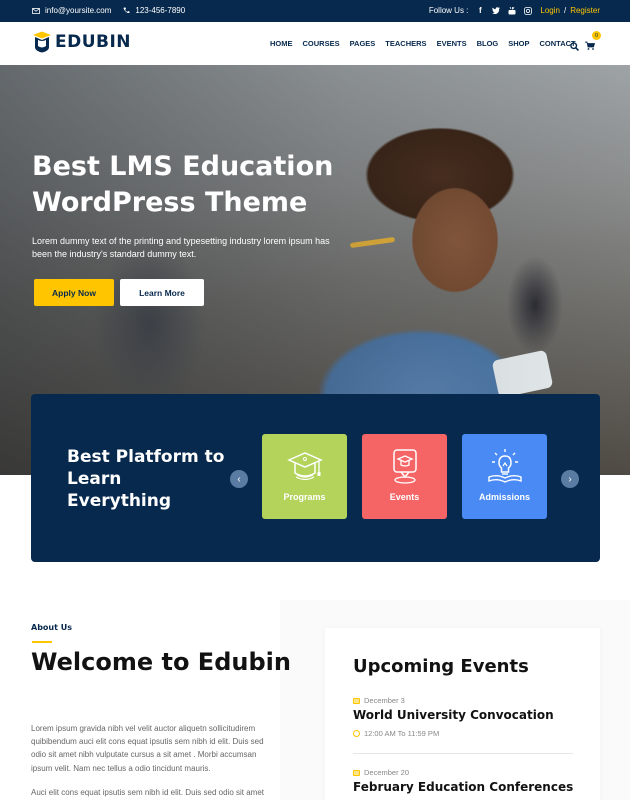 The width and height of the screenshot is (630, 800). I want to click on carousel-next-button: ›, so click(570, 479).